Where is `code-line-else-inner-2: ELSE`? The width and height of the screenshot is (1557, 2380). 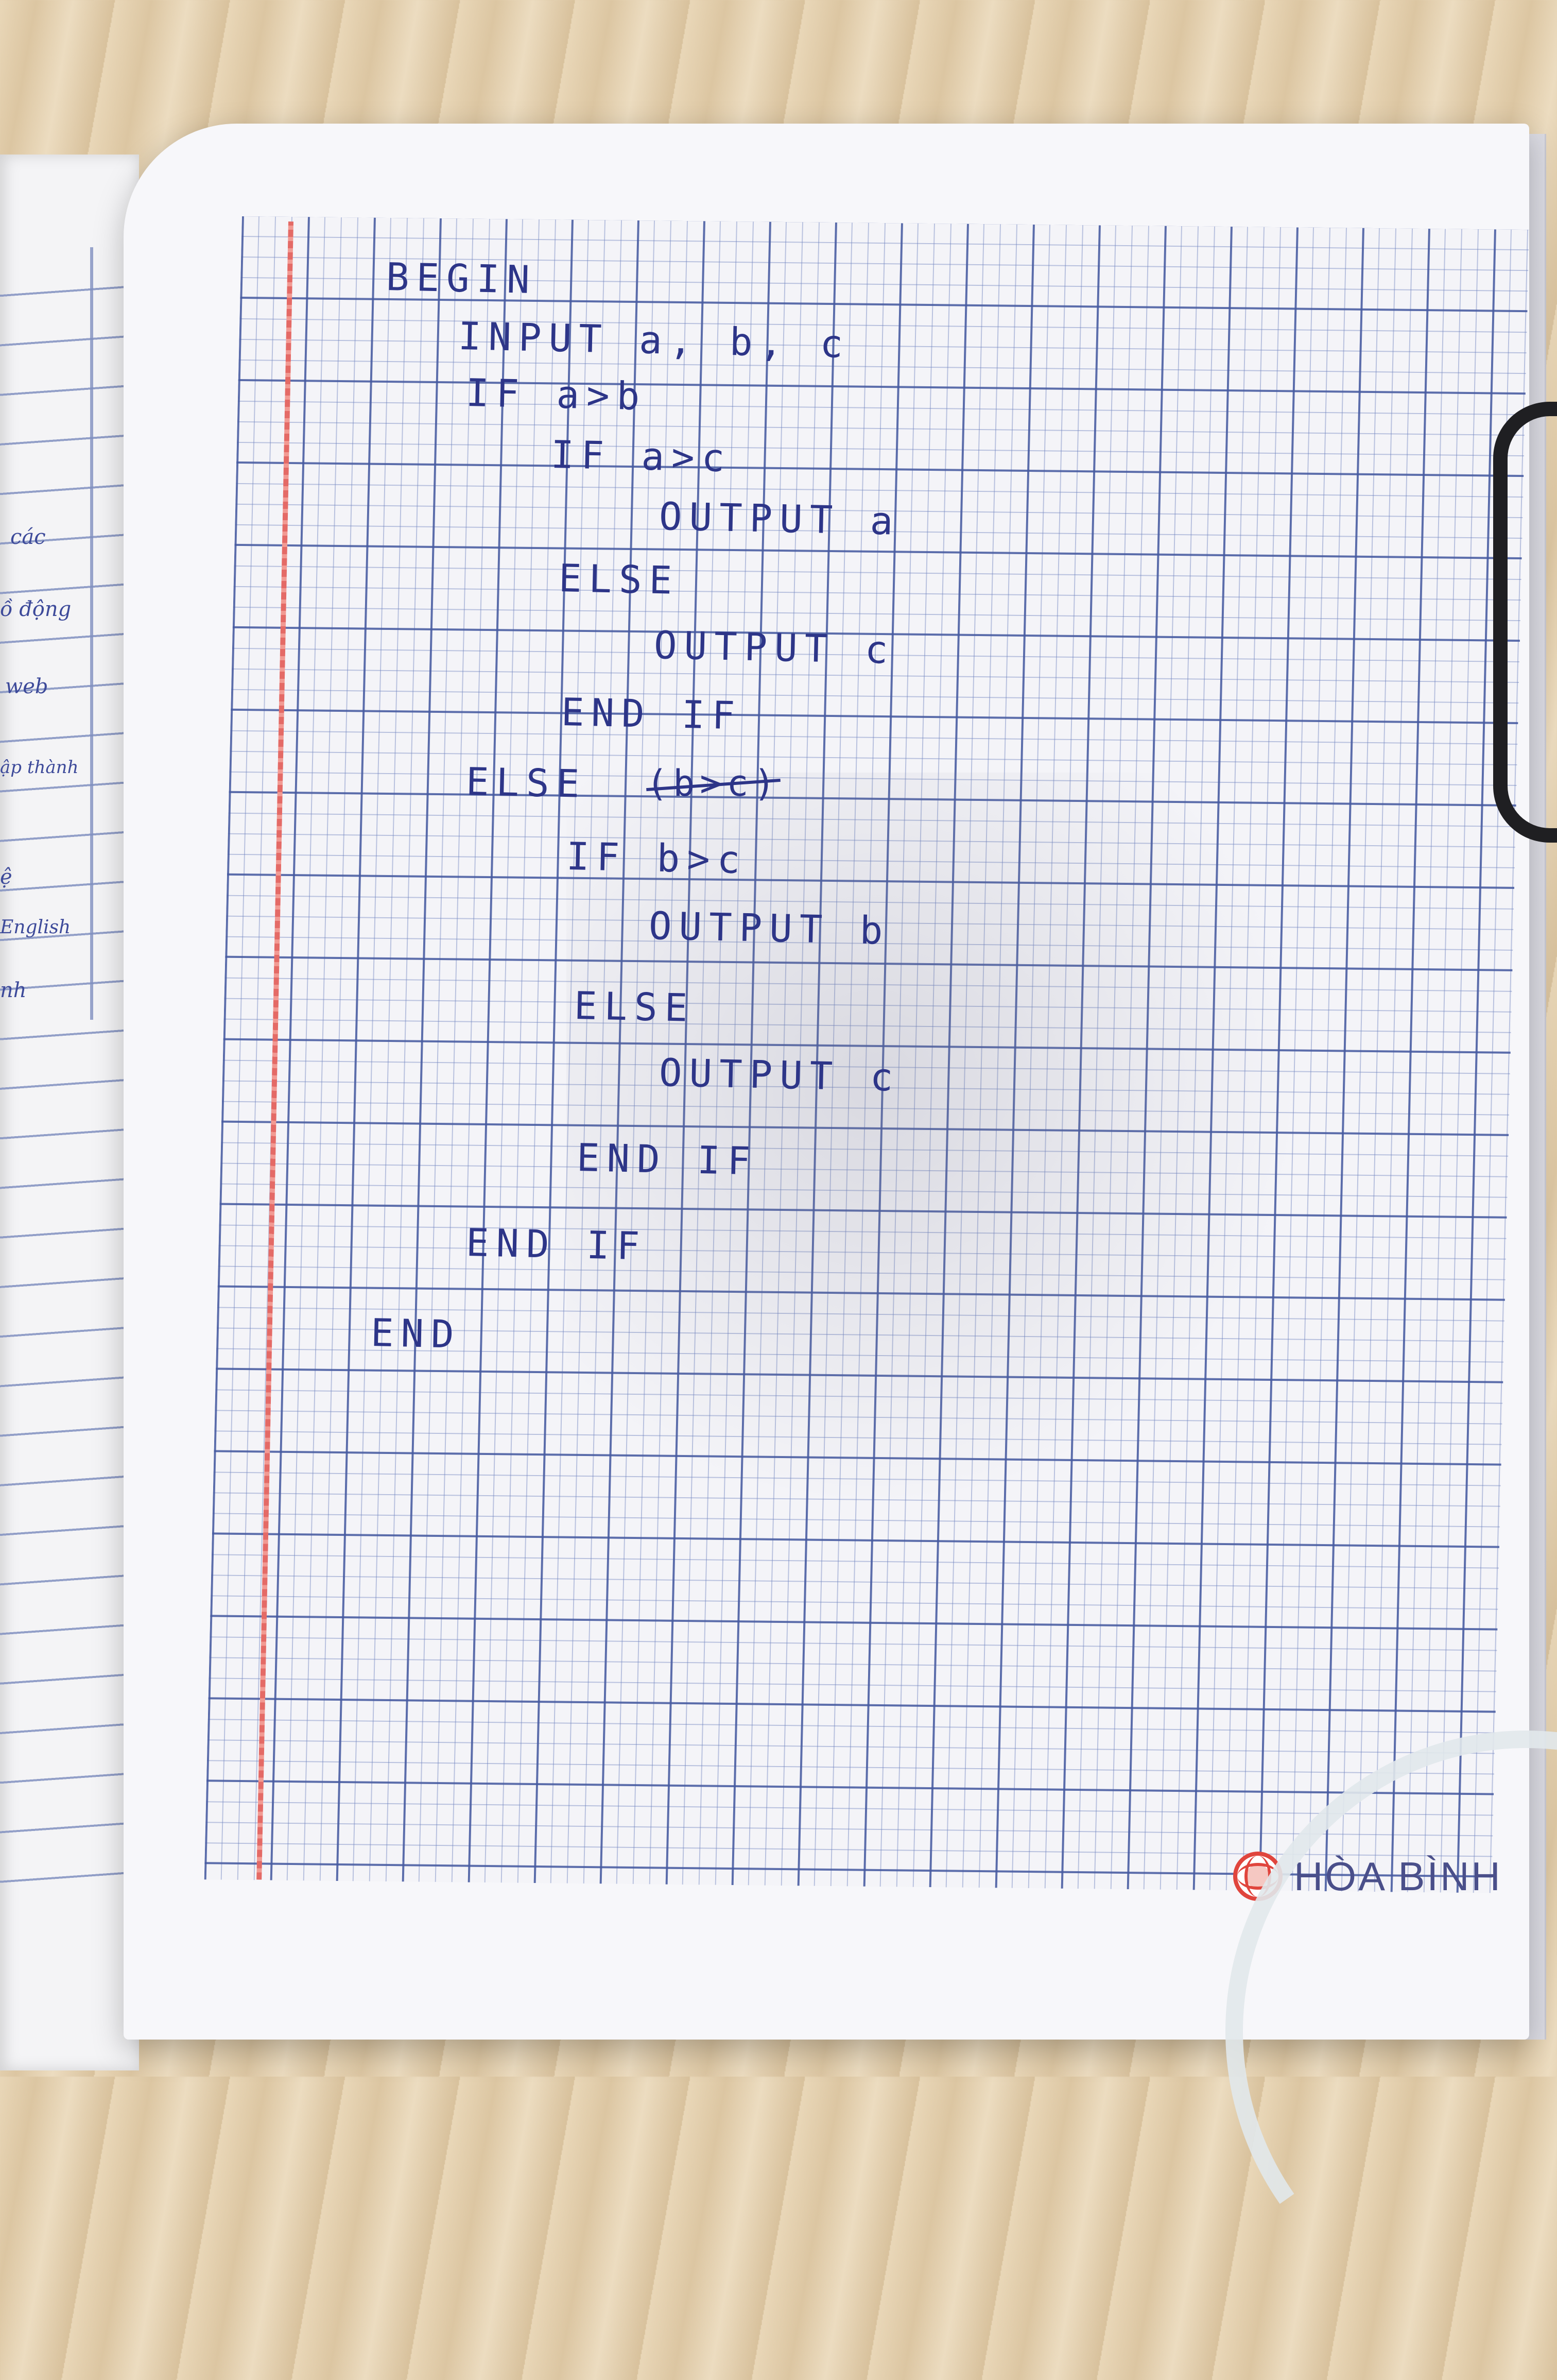
code-line-else-inner-2: ELSE is located at coordinates (635, 1007).